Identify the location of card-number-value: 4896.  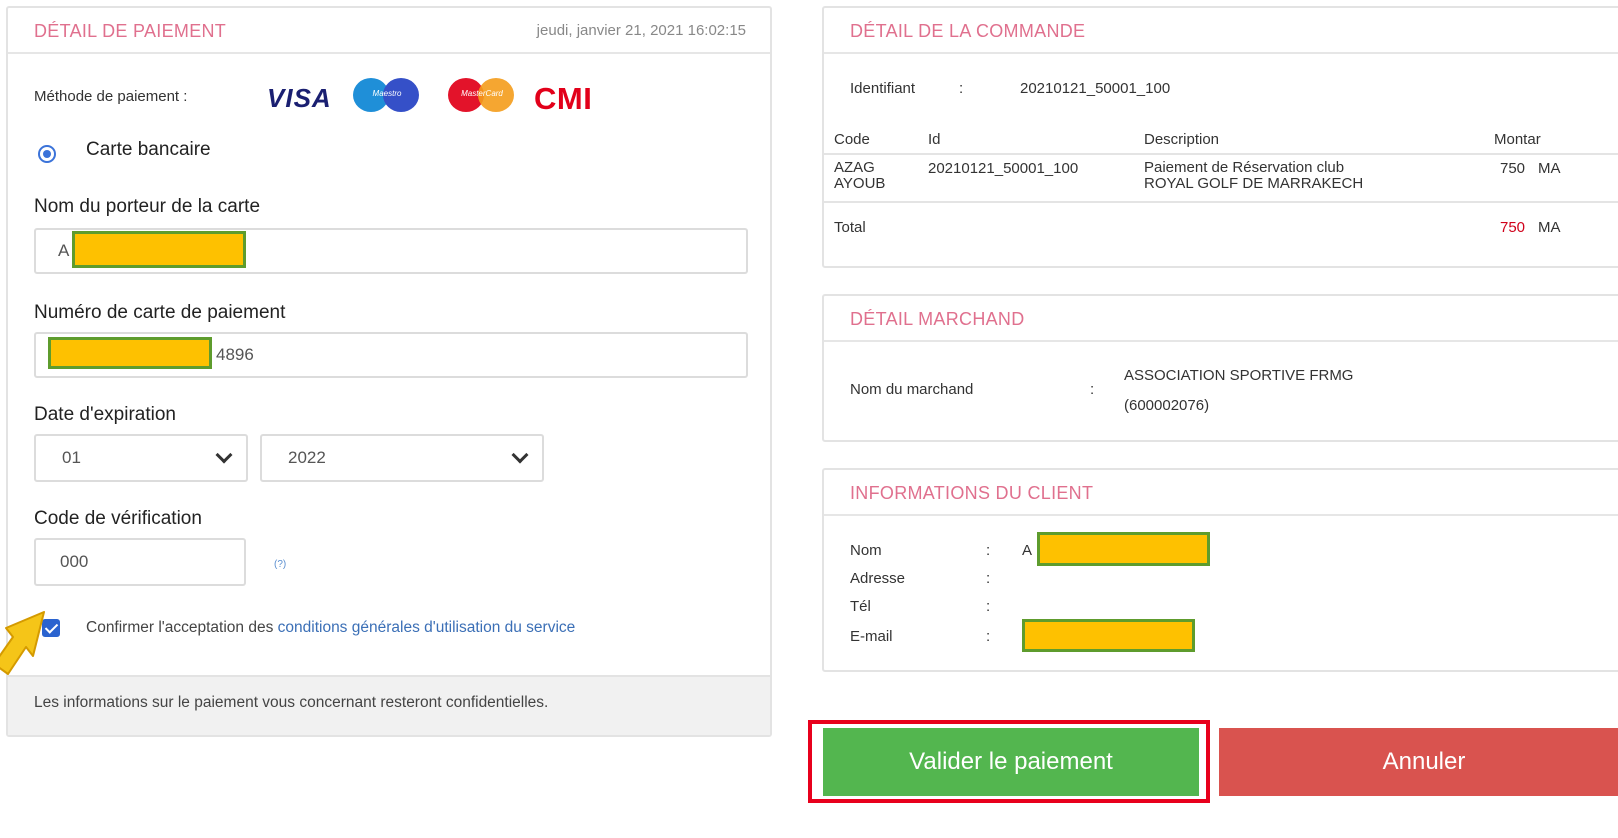
(235, 354).